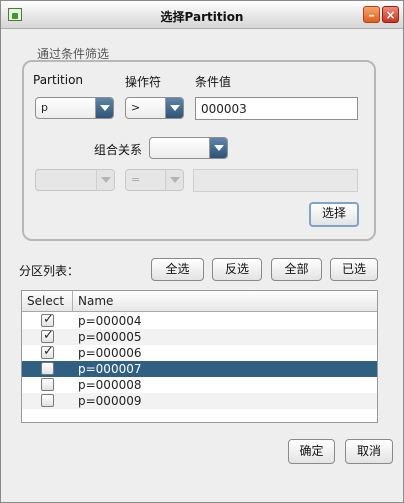 Image resolution: width=404 pixels, height=503 pixels. I want to click on select-all-button: 全选, so click(177, 269).